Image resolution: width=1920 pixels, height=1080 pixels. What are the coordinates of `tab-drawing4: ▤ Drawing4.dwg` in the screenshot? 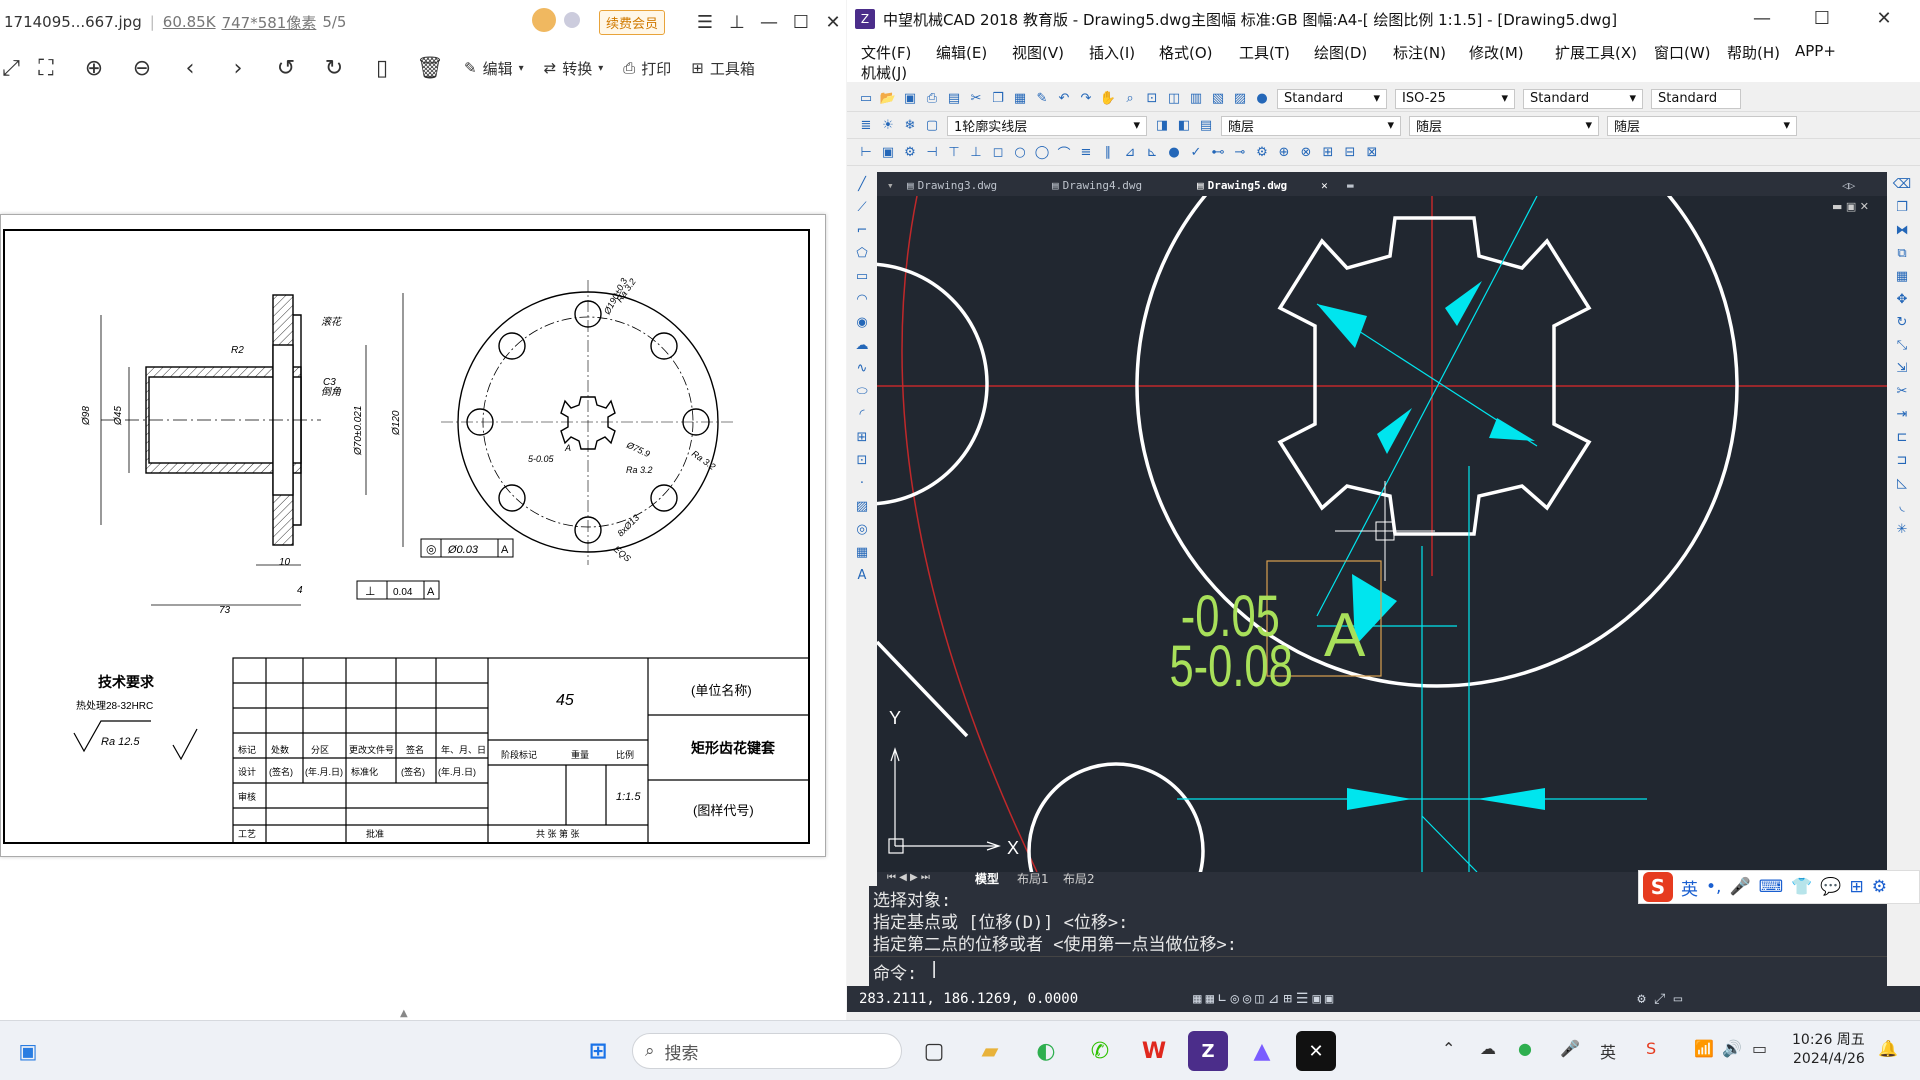 It's located at (1097, 185).